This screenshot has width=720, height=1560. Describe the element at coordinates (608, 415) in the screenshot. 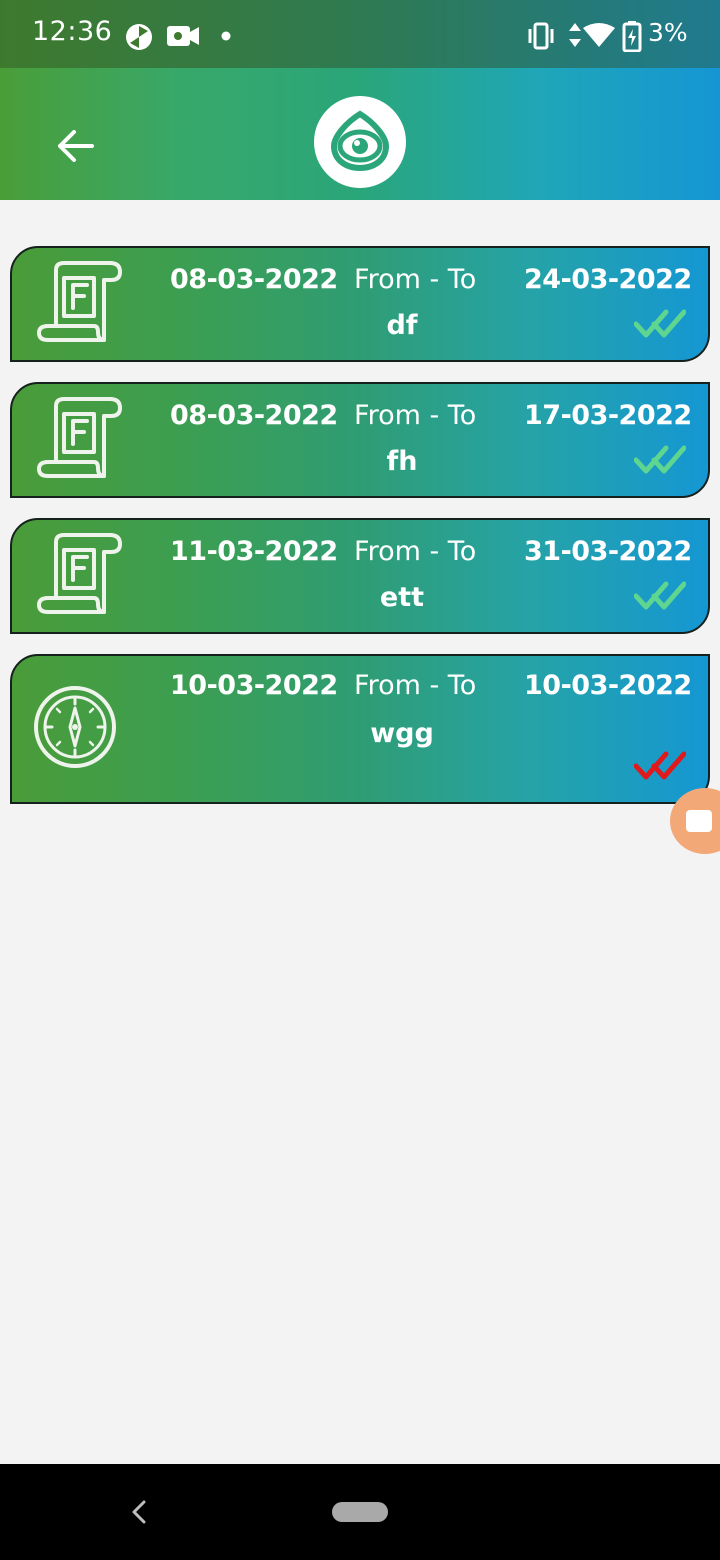

I see `to-date: 17-03-2022` at that location.